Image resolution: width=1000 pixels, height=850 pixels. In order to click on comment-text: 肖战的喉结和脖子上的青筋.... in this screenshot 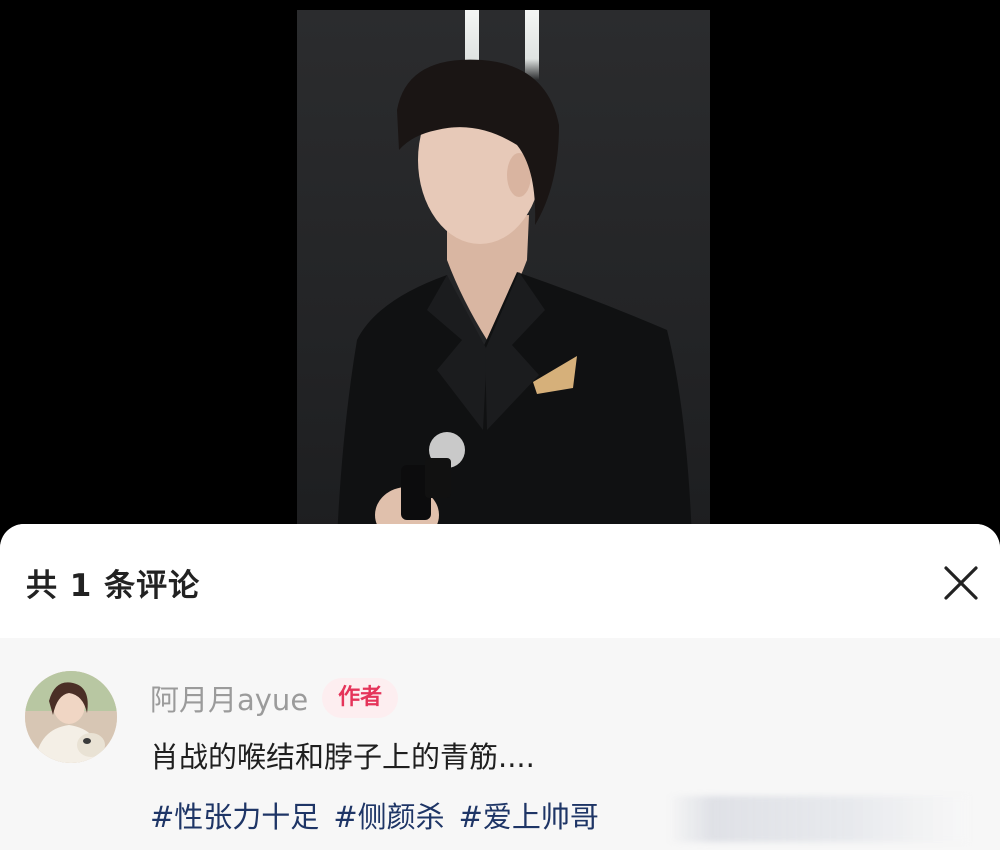, I will do `click(342, 757)`.